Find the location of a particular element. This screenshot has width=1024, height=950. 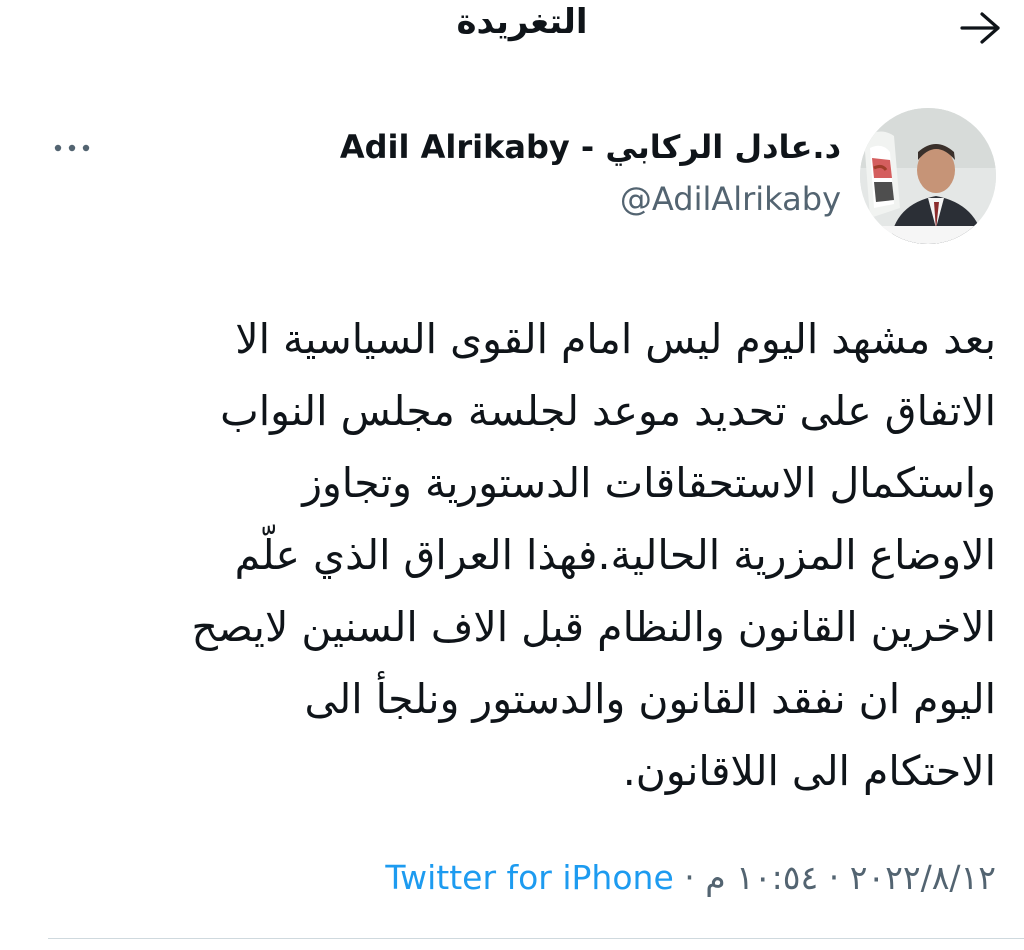

tweet-metadata: ٢٠٢٢/٨/١٢ · ١٠:٥٤ م · Twitter for iPhone is located at coordinates (516, 877).